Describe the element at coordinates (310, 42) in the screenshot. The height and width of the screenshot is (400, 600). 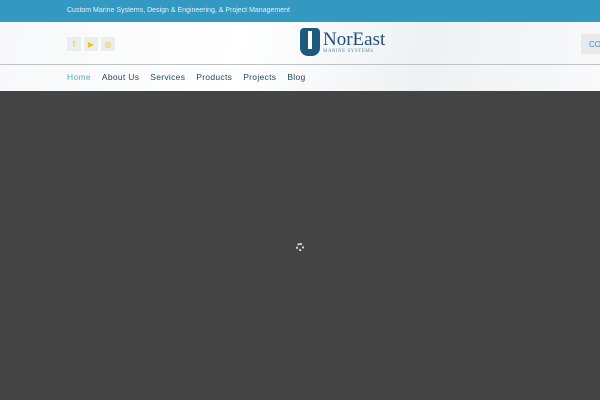
I see `lighthouse-icon` at that location.